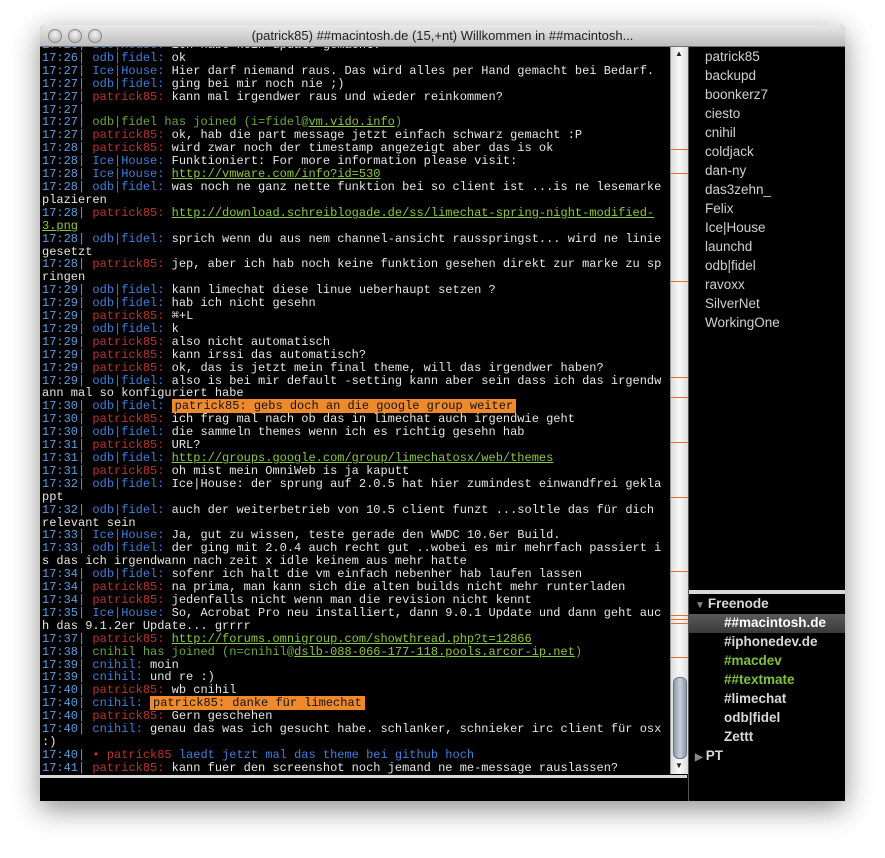 Image resolution: width=885 pixels, height=858 pixels. I want to click on scroll-thumb, so click(680, 718).